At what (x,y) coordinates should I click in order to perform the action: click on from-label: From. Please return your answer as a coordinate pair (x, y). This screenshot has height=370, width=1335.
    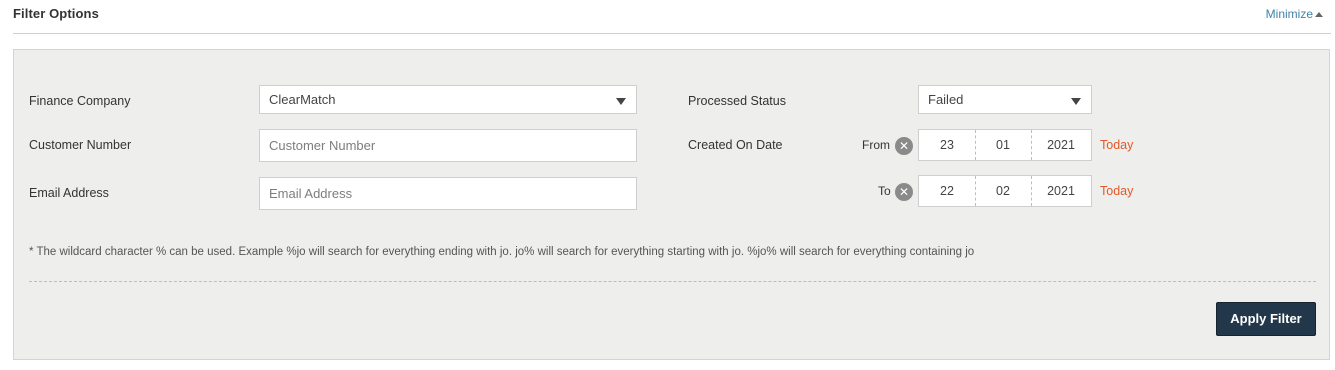
    Looking at the image, I should click on (876, 145).